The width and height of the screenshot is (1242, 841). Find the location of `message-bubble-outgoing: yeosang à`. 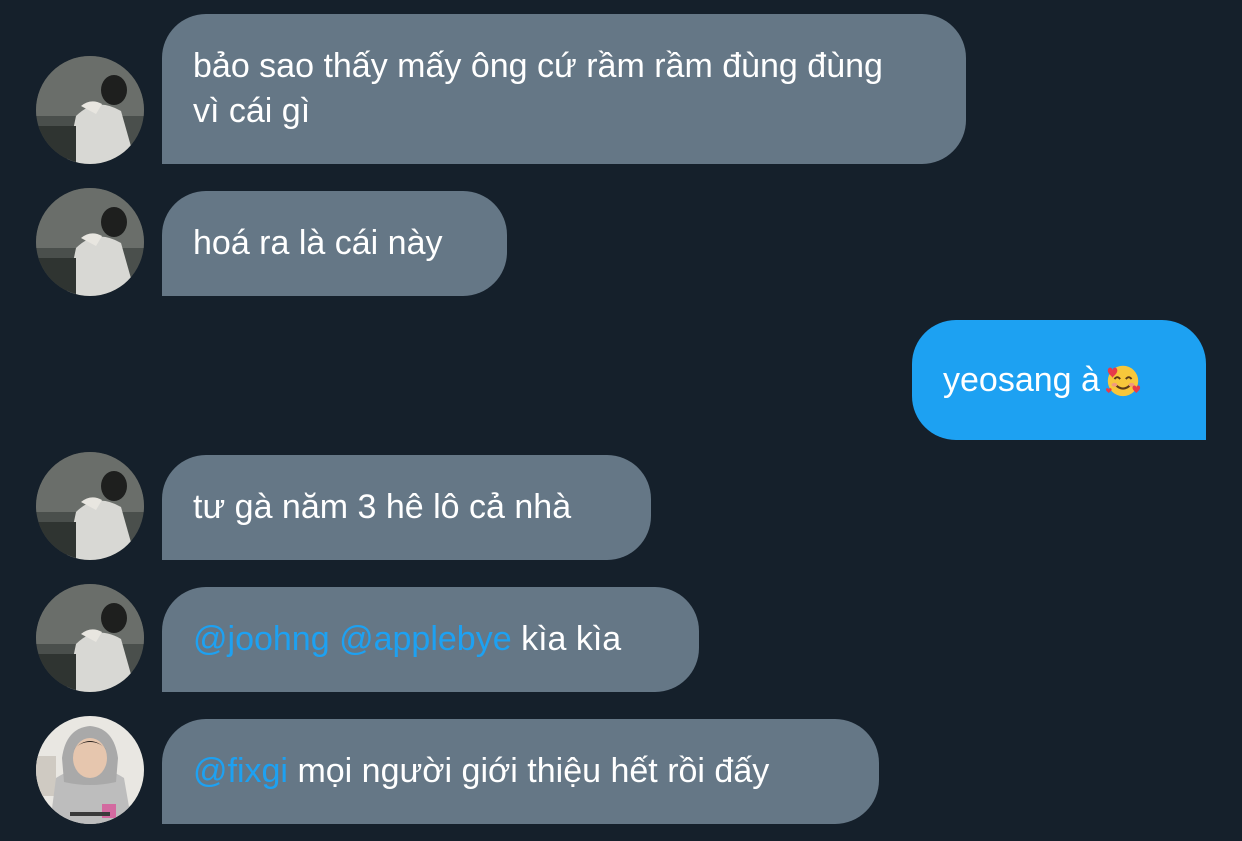

message-bubble-outgoing: yeosang à is located at coordinates (1059, 380).